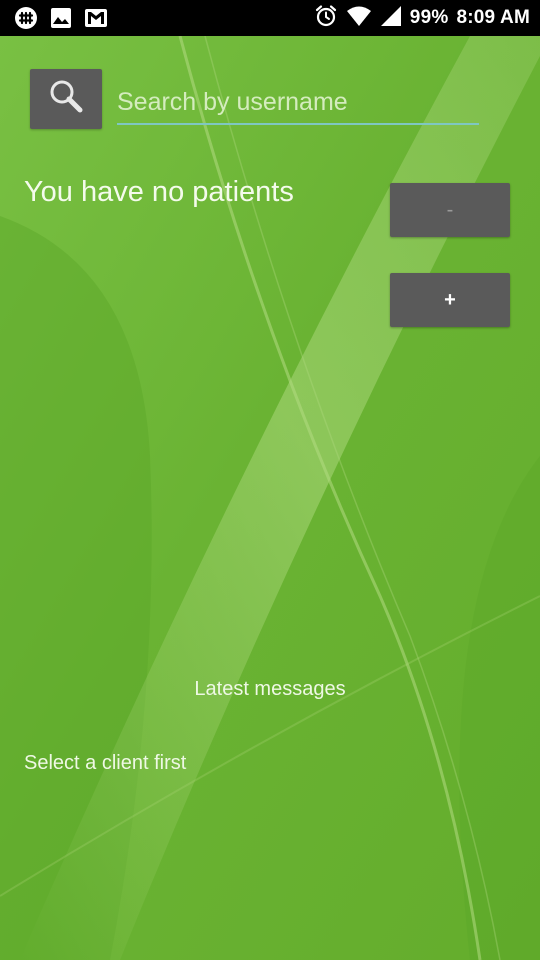  What do you see at coordinates (26, 20) in the screenshot?
I see `slack-icon` at bounding box center [26, 20].